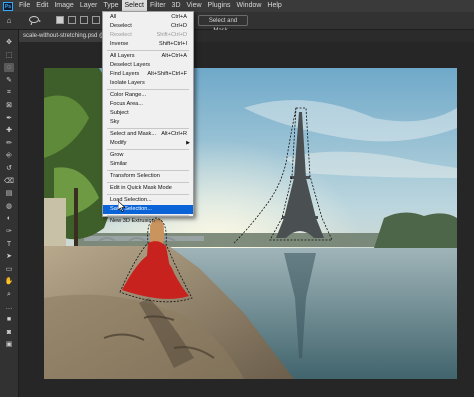 This screenshot has height=397, width=474. I want to click on menu-item-shortcut: Shift+Ctrl+D, so click(171, 35).